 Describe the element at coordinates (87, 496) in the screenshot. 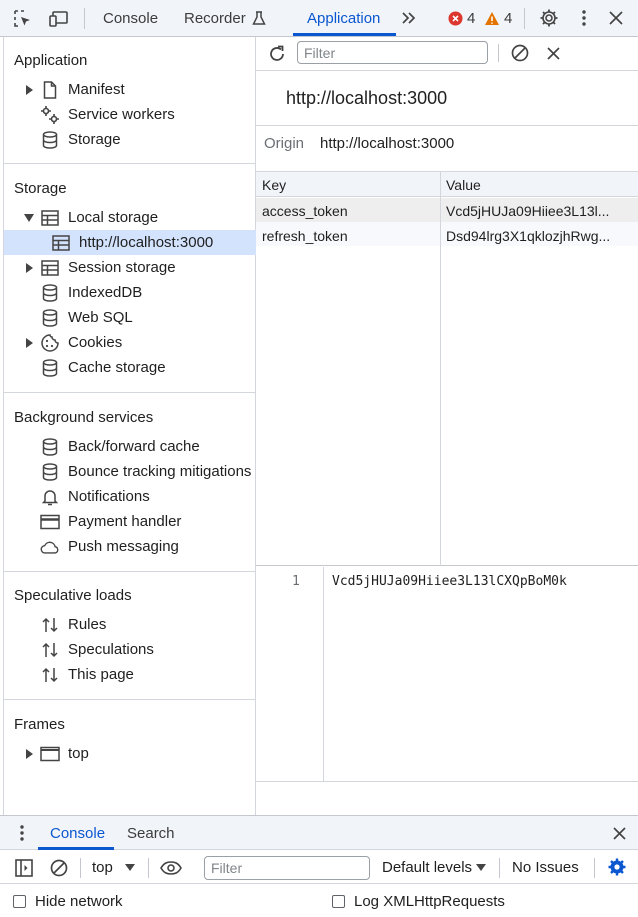

I see `sidebar-item-notifications: Notifications` at that location.